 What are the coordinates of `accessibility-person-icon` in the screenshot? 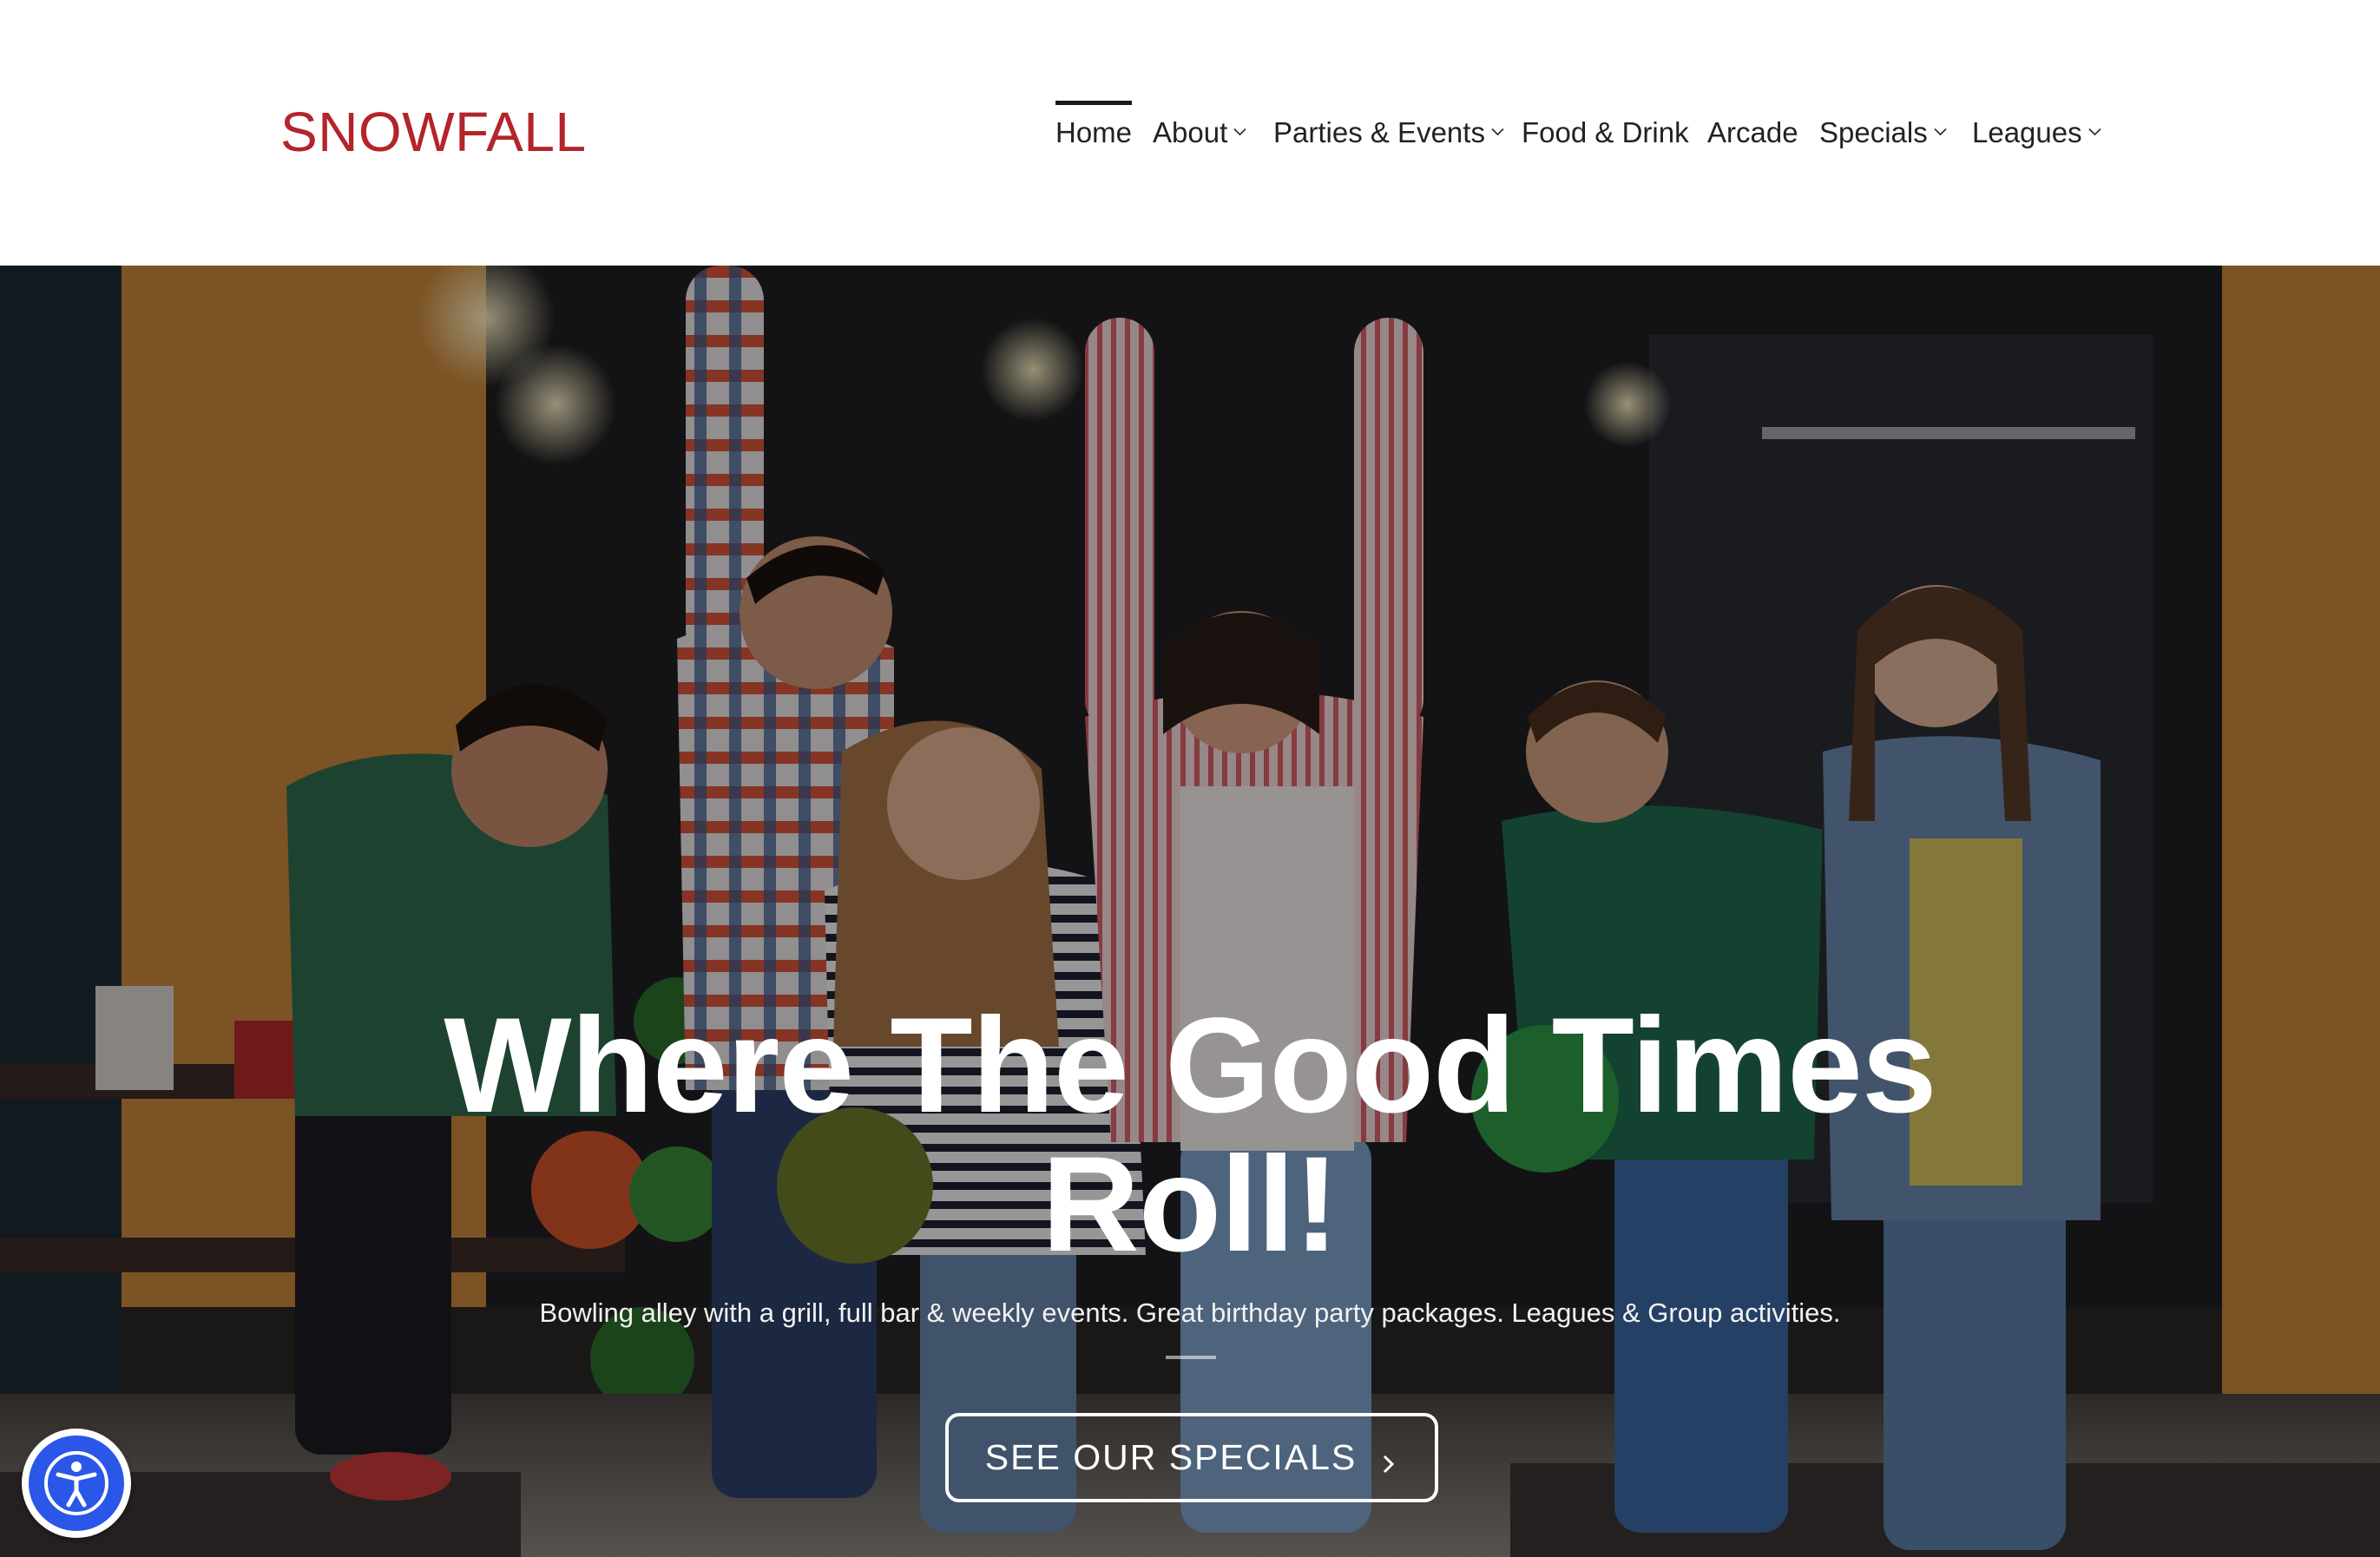 It's located at (76, 1483).